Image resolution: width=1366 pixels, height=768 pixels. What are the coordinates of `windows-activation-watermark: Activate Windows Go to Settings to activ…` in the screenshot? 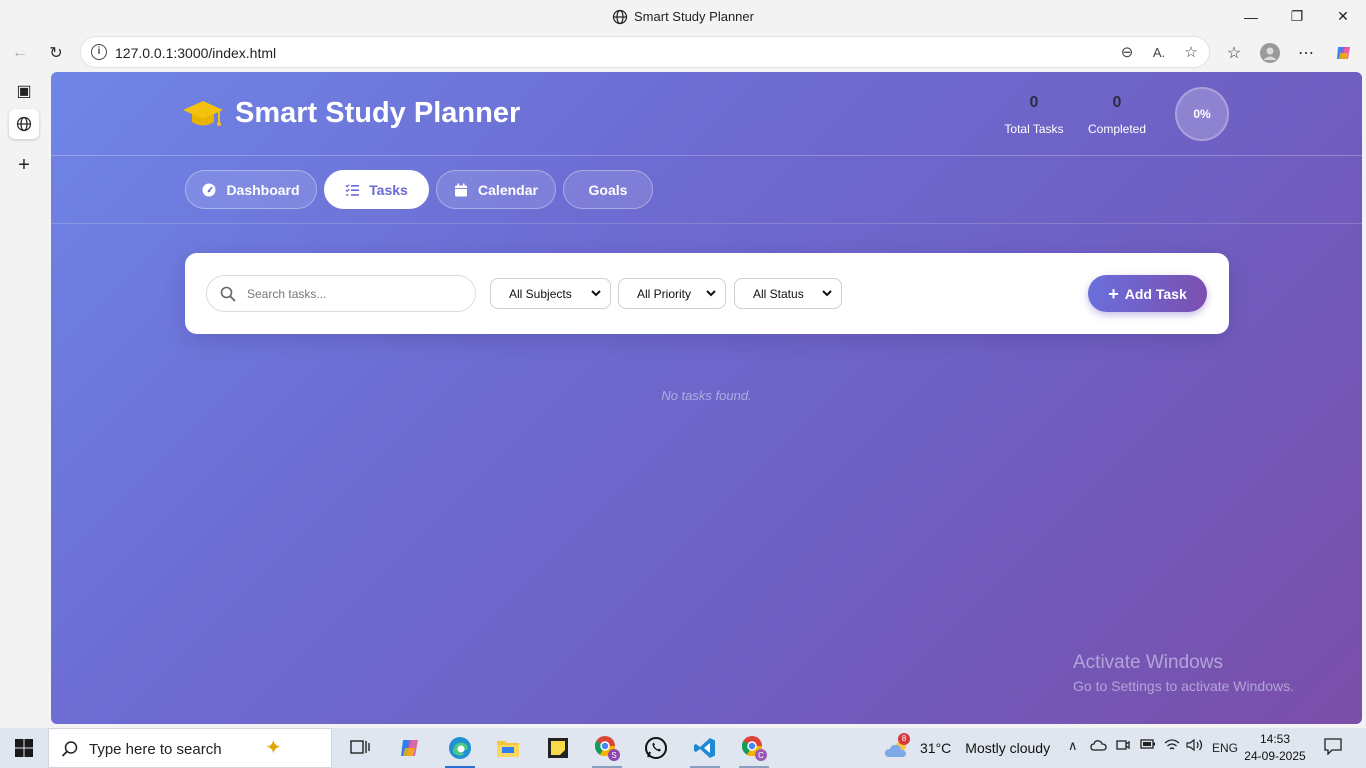 It's located at (1183, 673).